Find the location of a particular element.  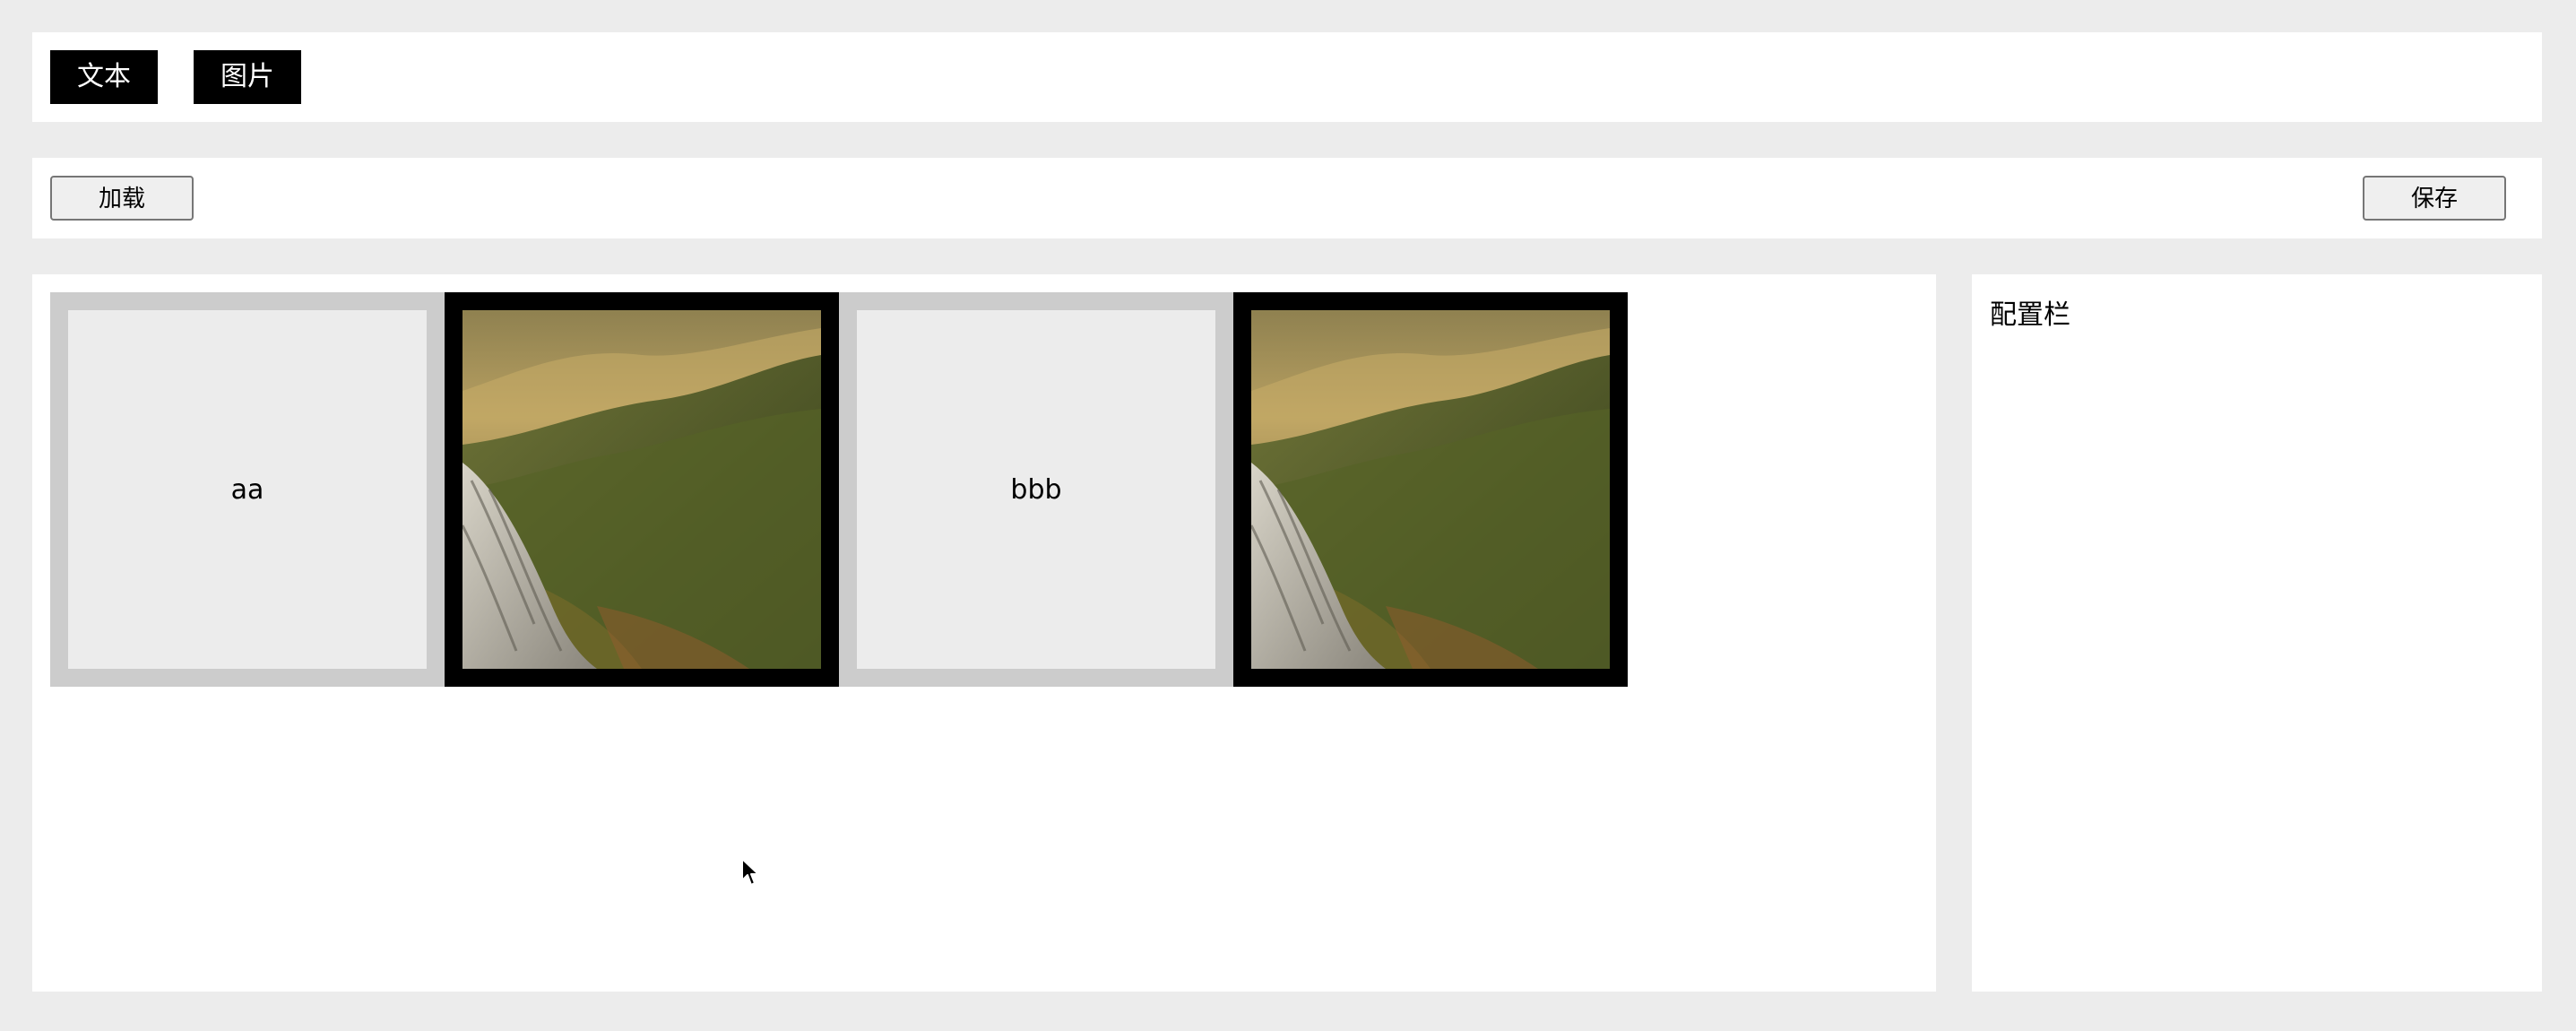

action-bar: 加载 保存 is located at coordinates (1287, 198).